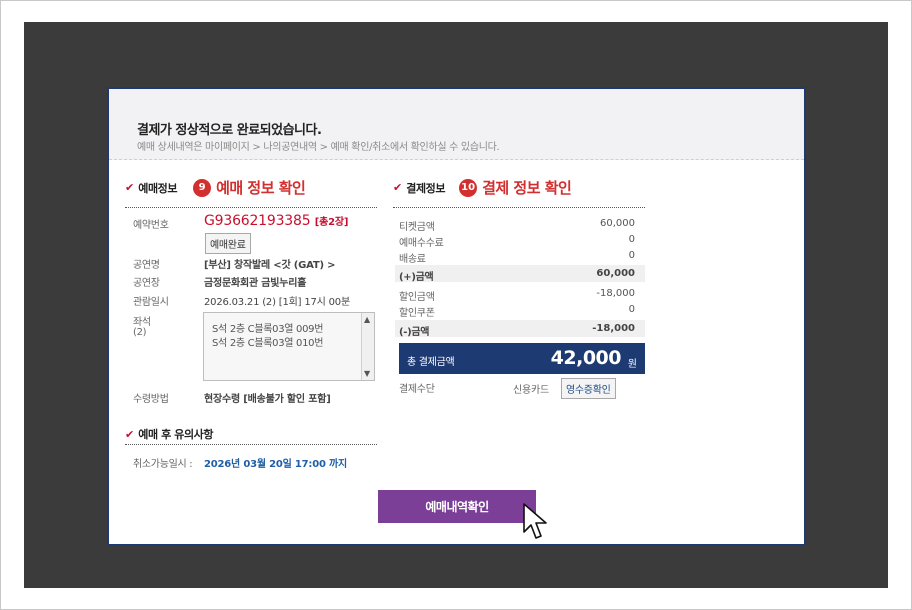 The height and width of the screenshot is (610, 912). I want to click on discount-label: 할인금액, so click(417, 297).